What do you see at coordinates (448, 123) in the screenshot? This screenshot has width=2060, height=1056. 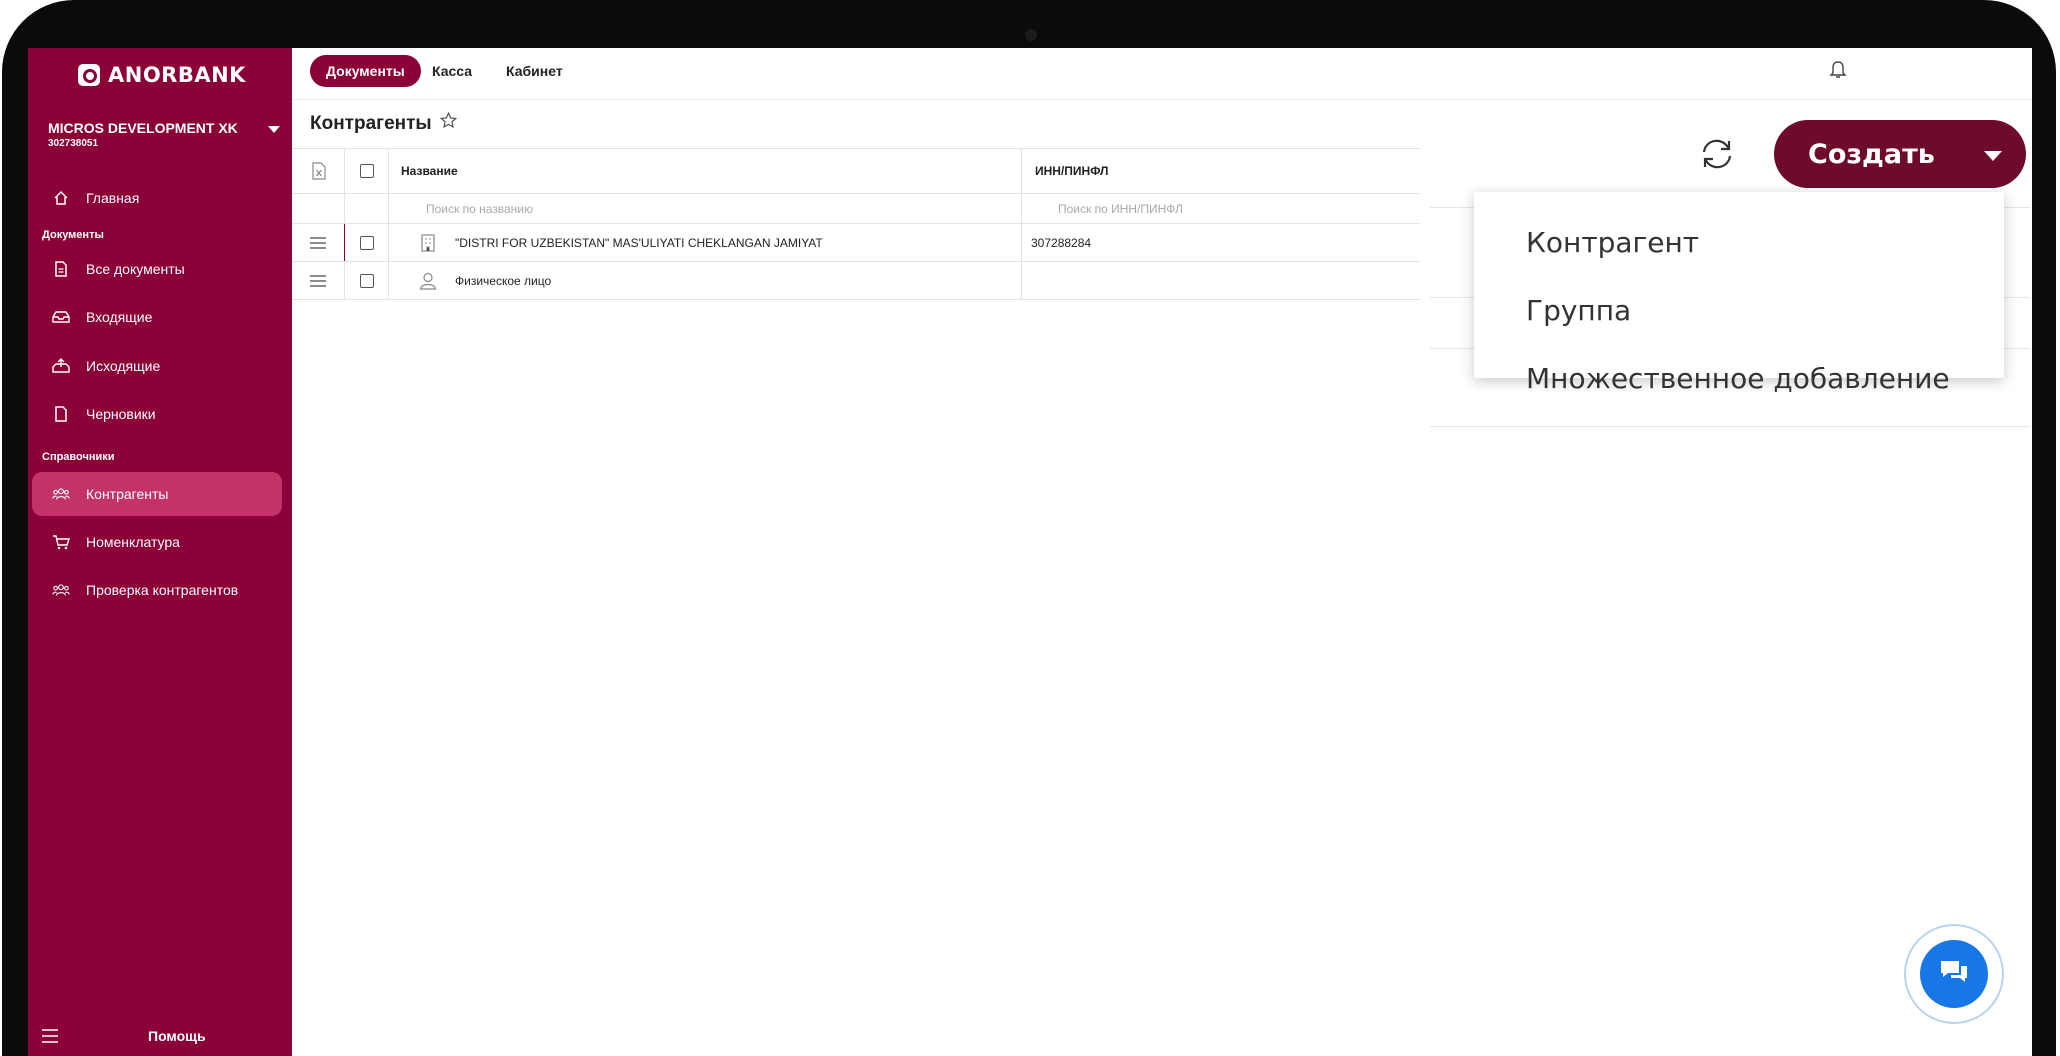 I see `star-icon` at bounding box center [448, 123].